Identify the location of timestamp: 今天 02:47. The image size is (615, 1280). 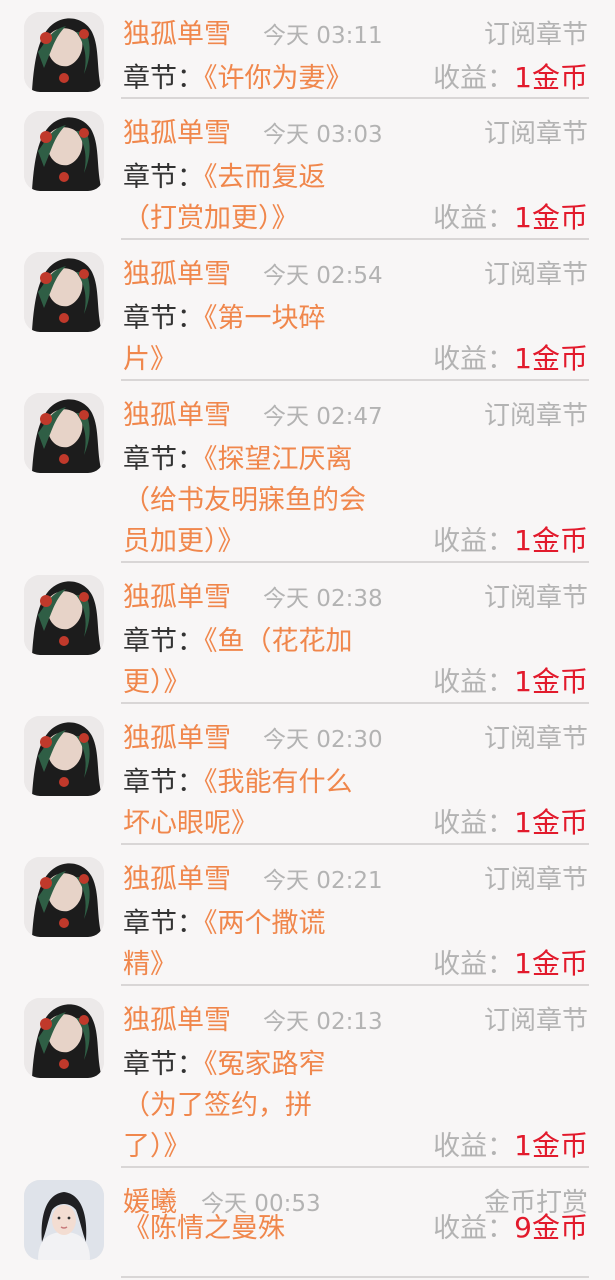
(323, 417).